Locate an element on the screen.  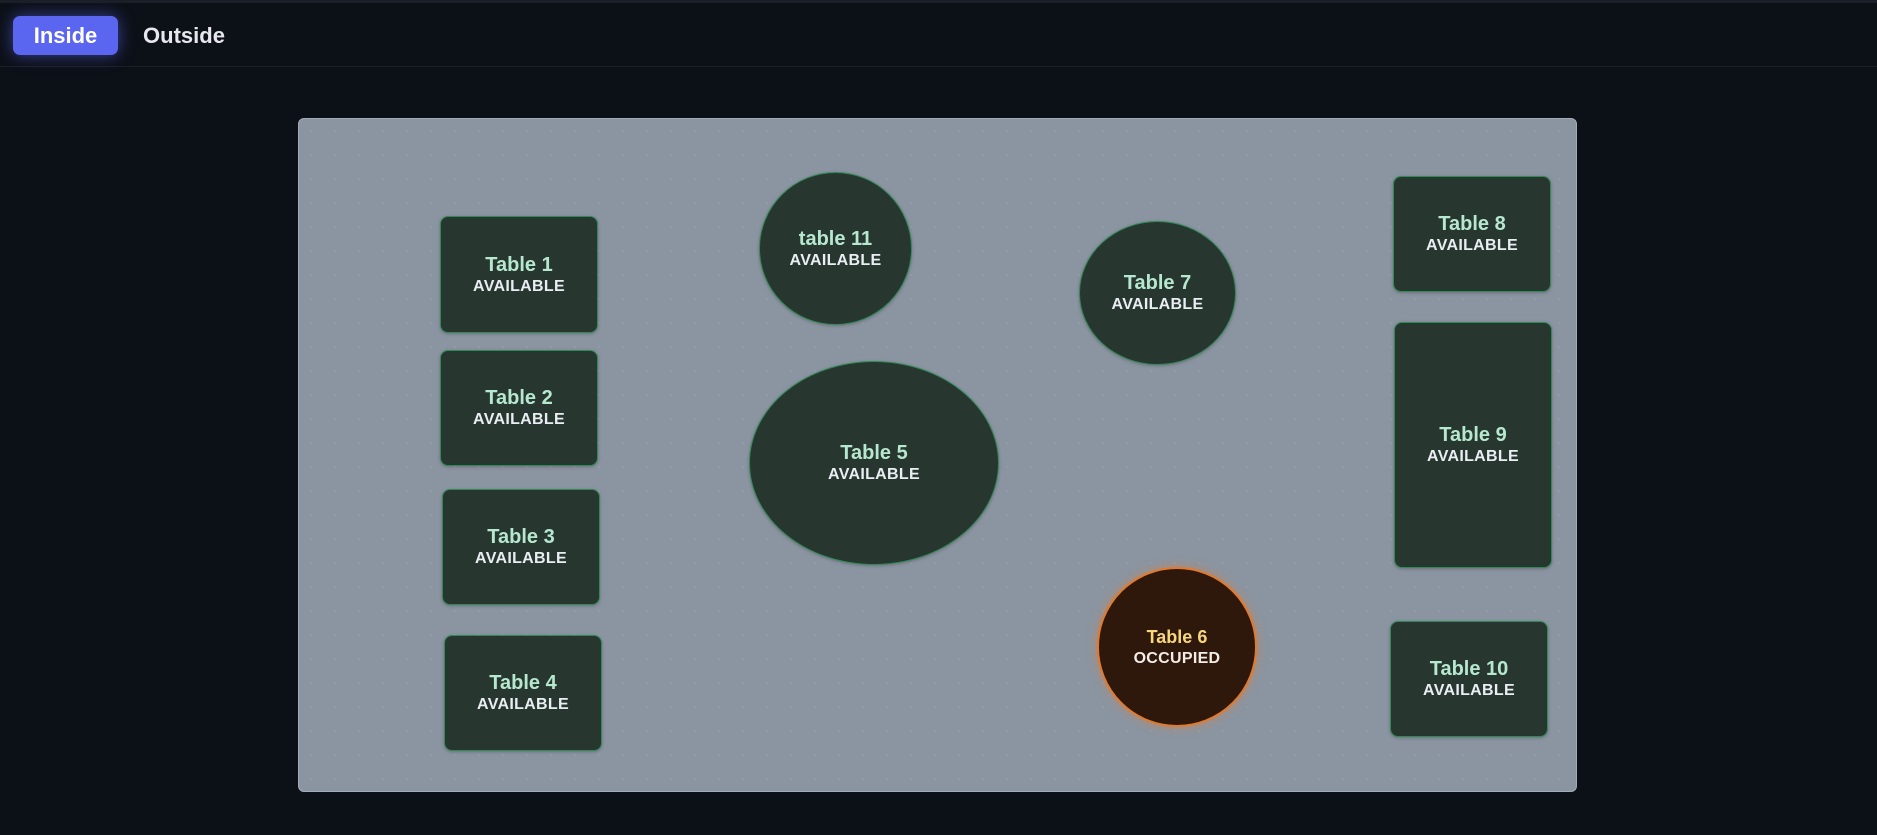
tab-inside: Inside is located at coordinates (65, 35).